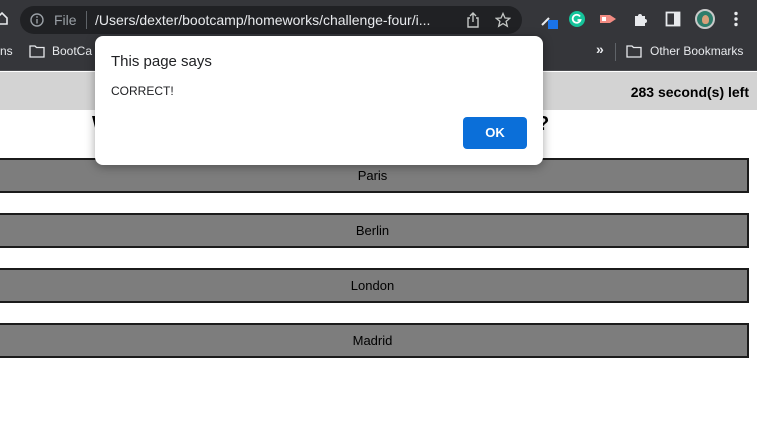 The width and height of the screenshot is (757, 440). Describe the element at coordinates (696, 51) in the screenshot. I see `bookmark-other: Other Bookmarks` at that location.